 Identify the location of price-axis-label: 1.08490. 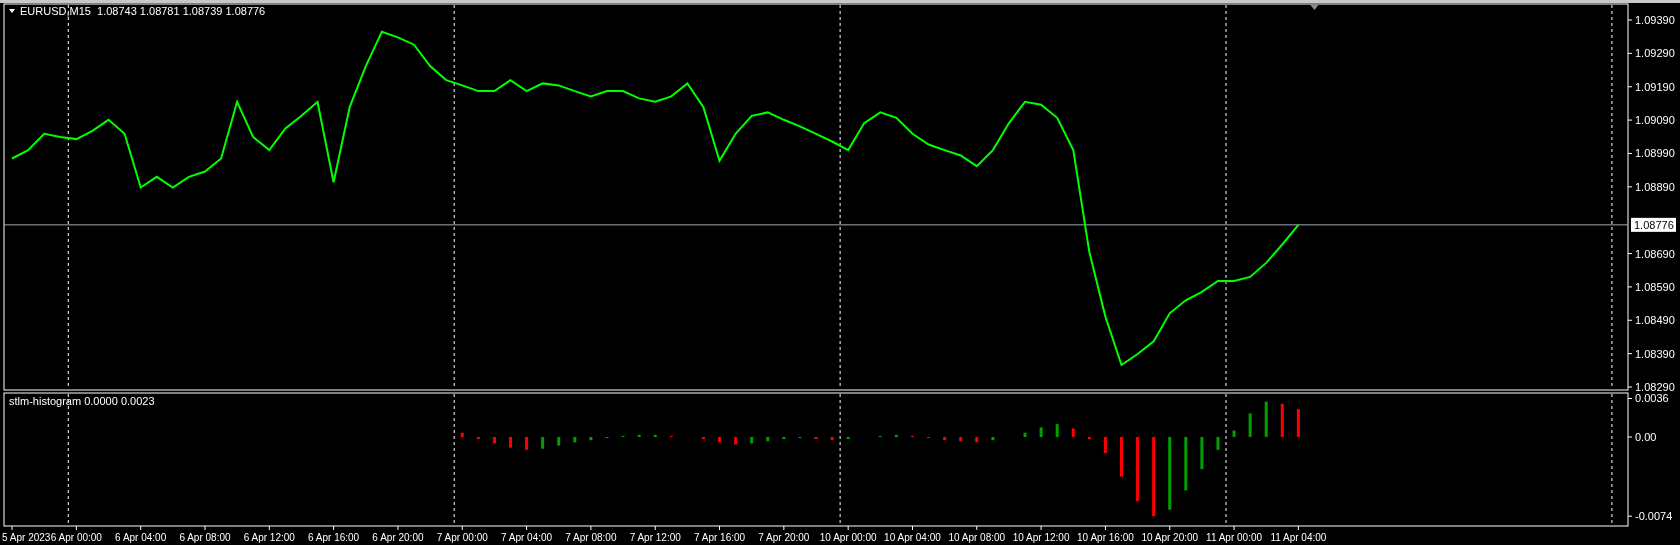
(1655, 320).